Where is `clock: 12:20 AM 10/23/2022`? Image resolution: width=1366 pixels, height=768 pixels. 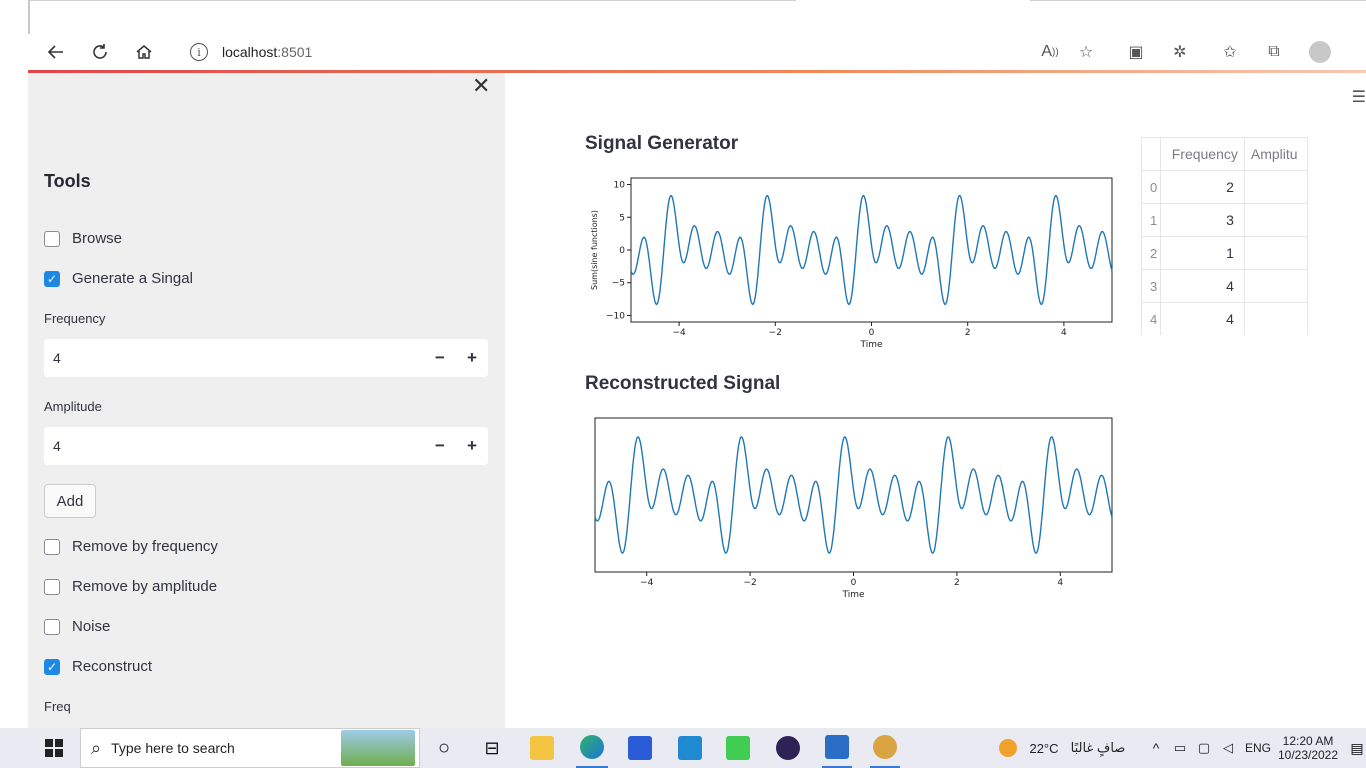
clock: 12:20 AM 10/23/2022 is located at coordinates (1308, 748).